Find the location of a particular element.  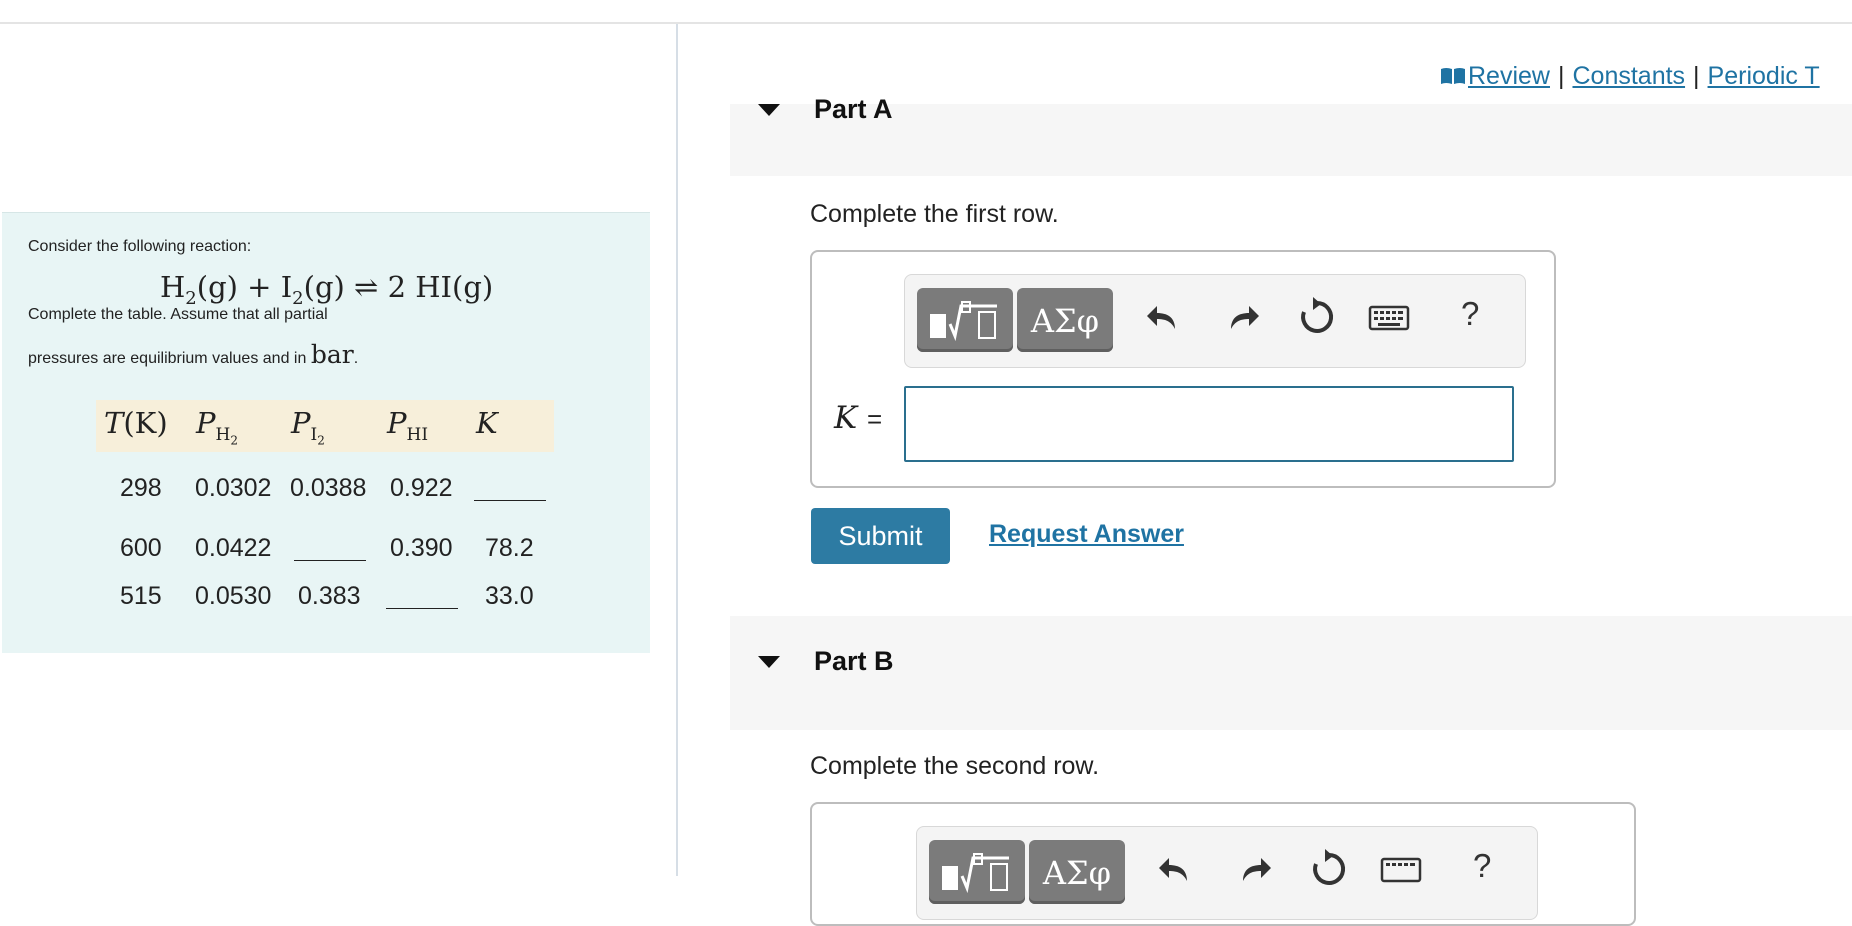

equation-reactant2-state: (g) is located at coordinates (324, 287).